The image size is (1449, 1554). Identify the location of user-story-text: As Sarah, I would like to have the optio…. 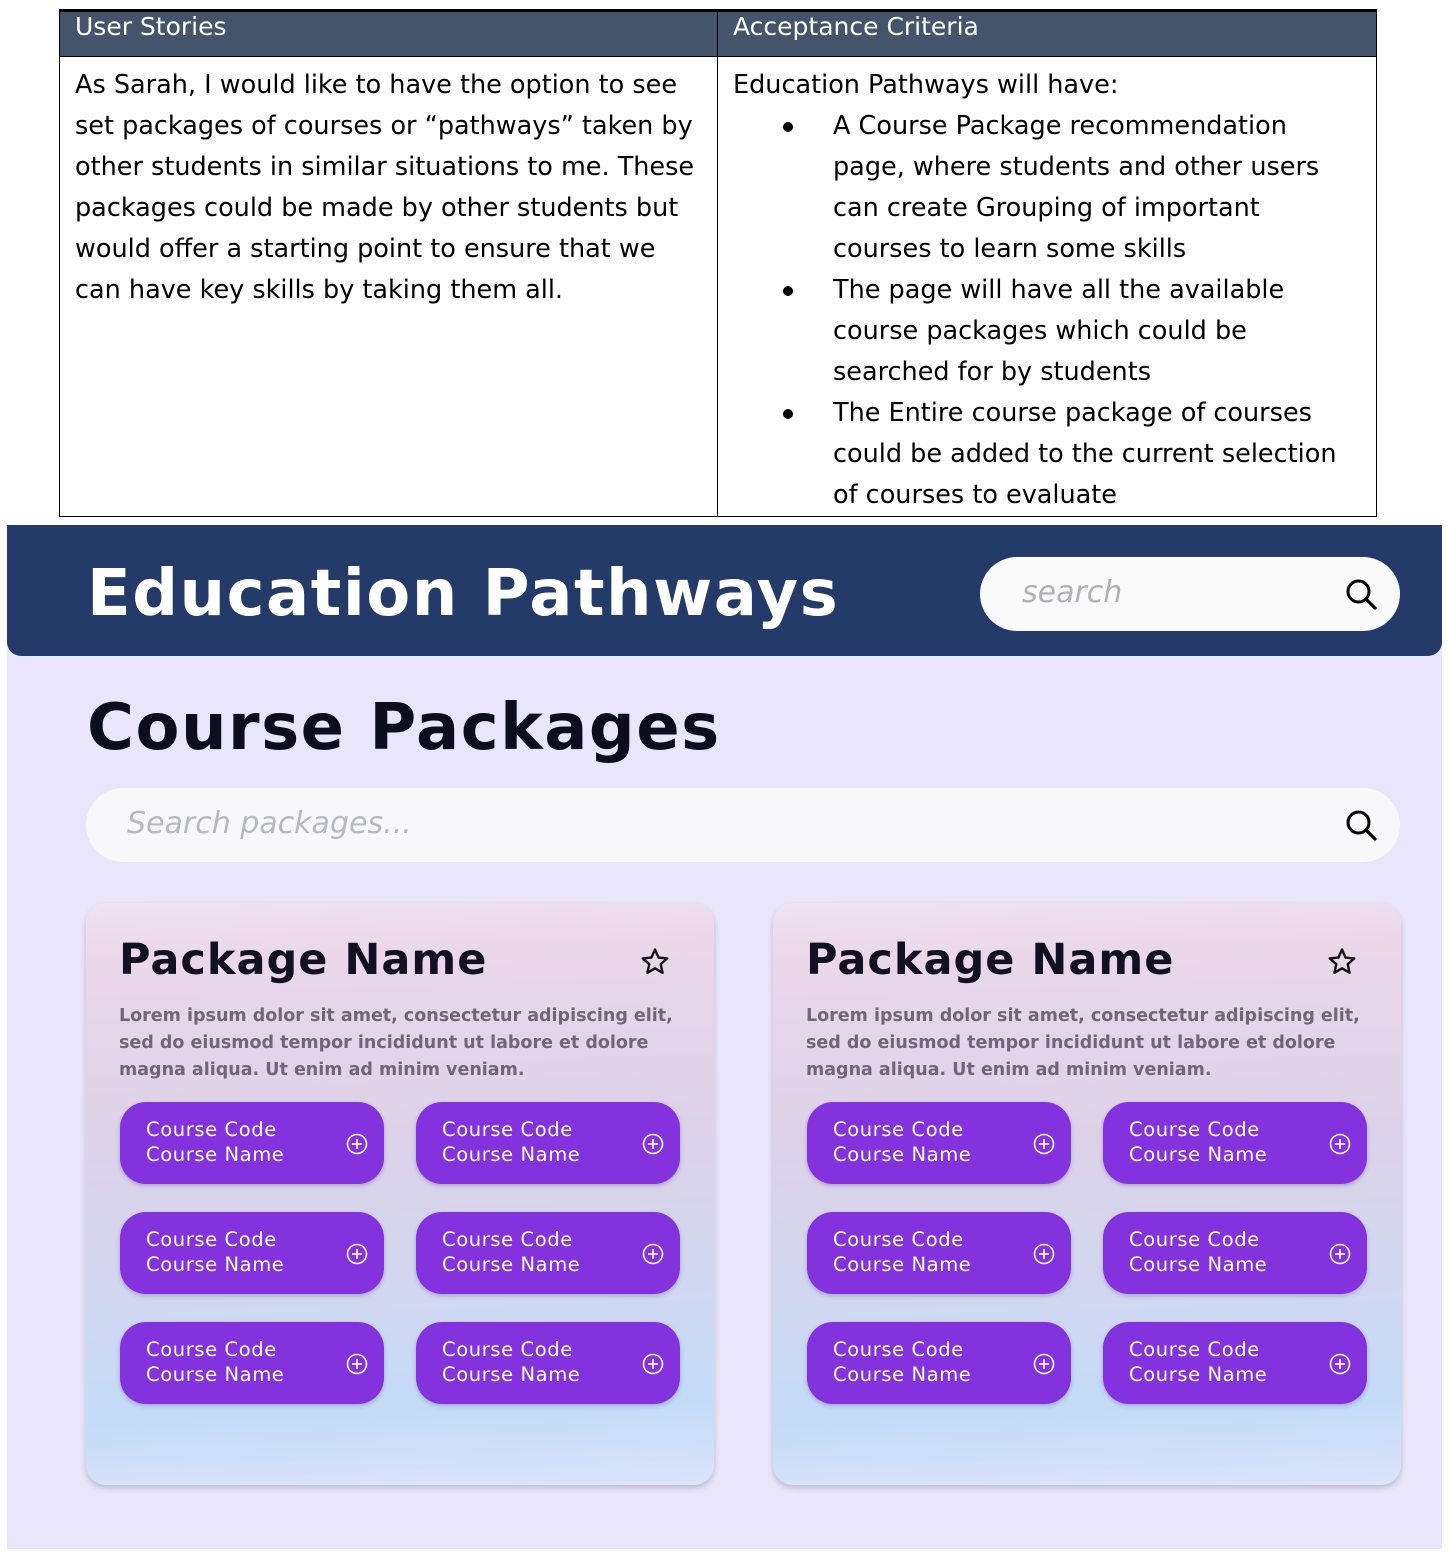
(385, 187).